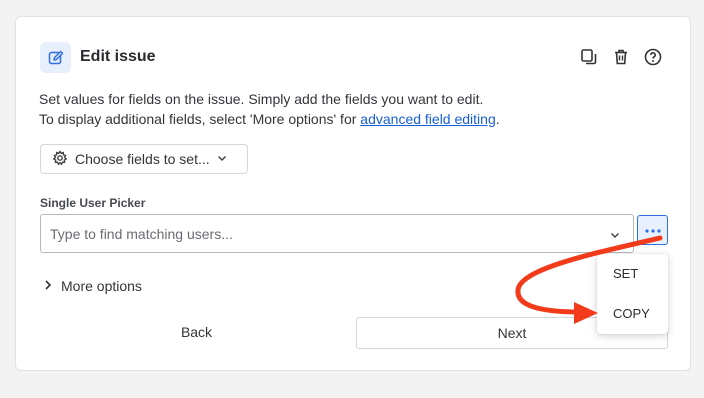 This screenshot has width=704, height=398. Describe the element at coordinates (622, 58) in the screenshot. I see `trash-icon` at that location.